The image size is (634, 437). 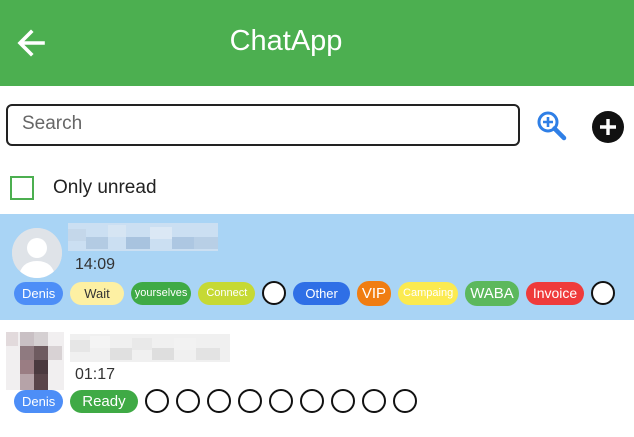 What do you see at coordinates (161, 293) in the screenshot?
I see `tag-yourselves: yourselves` at bounding box center [161, 293].